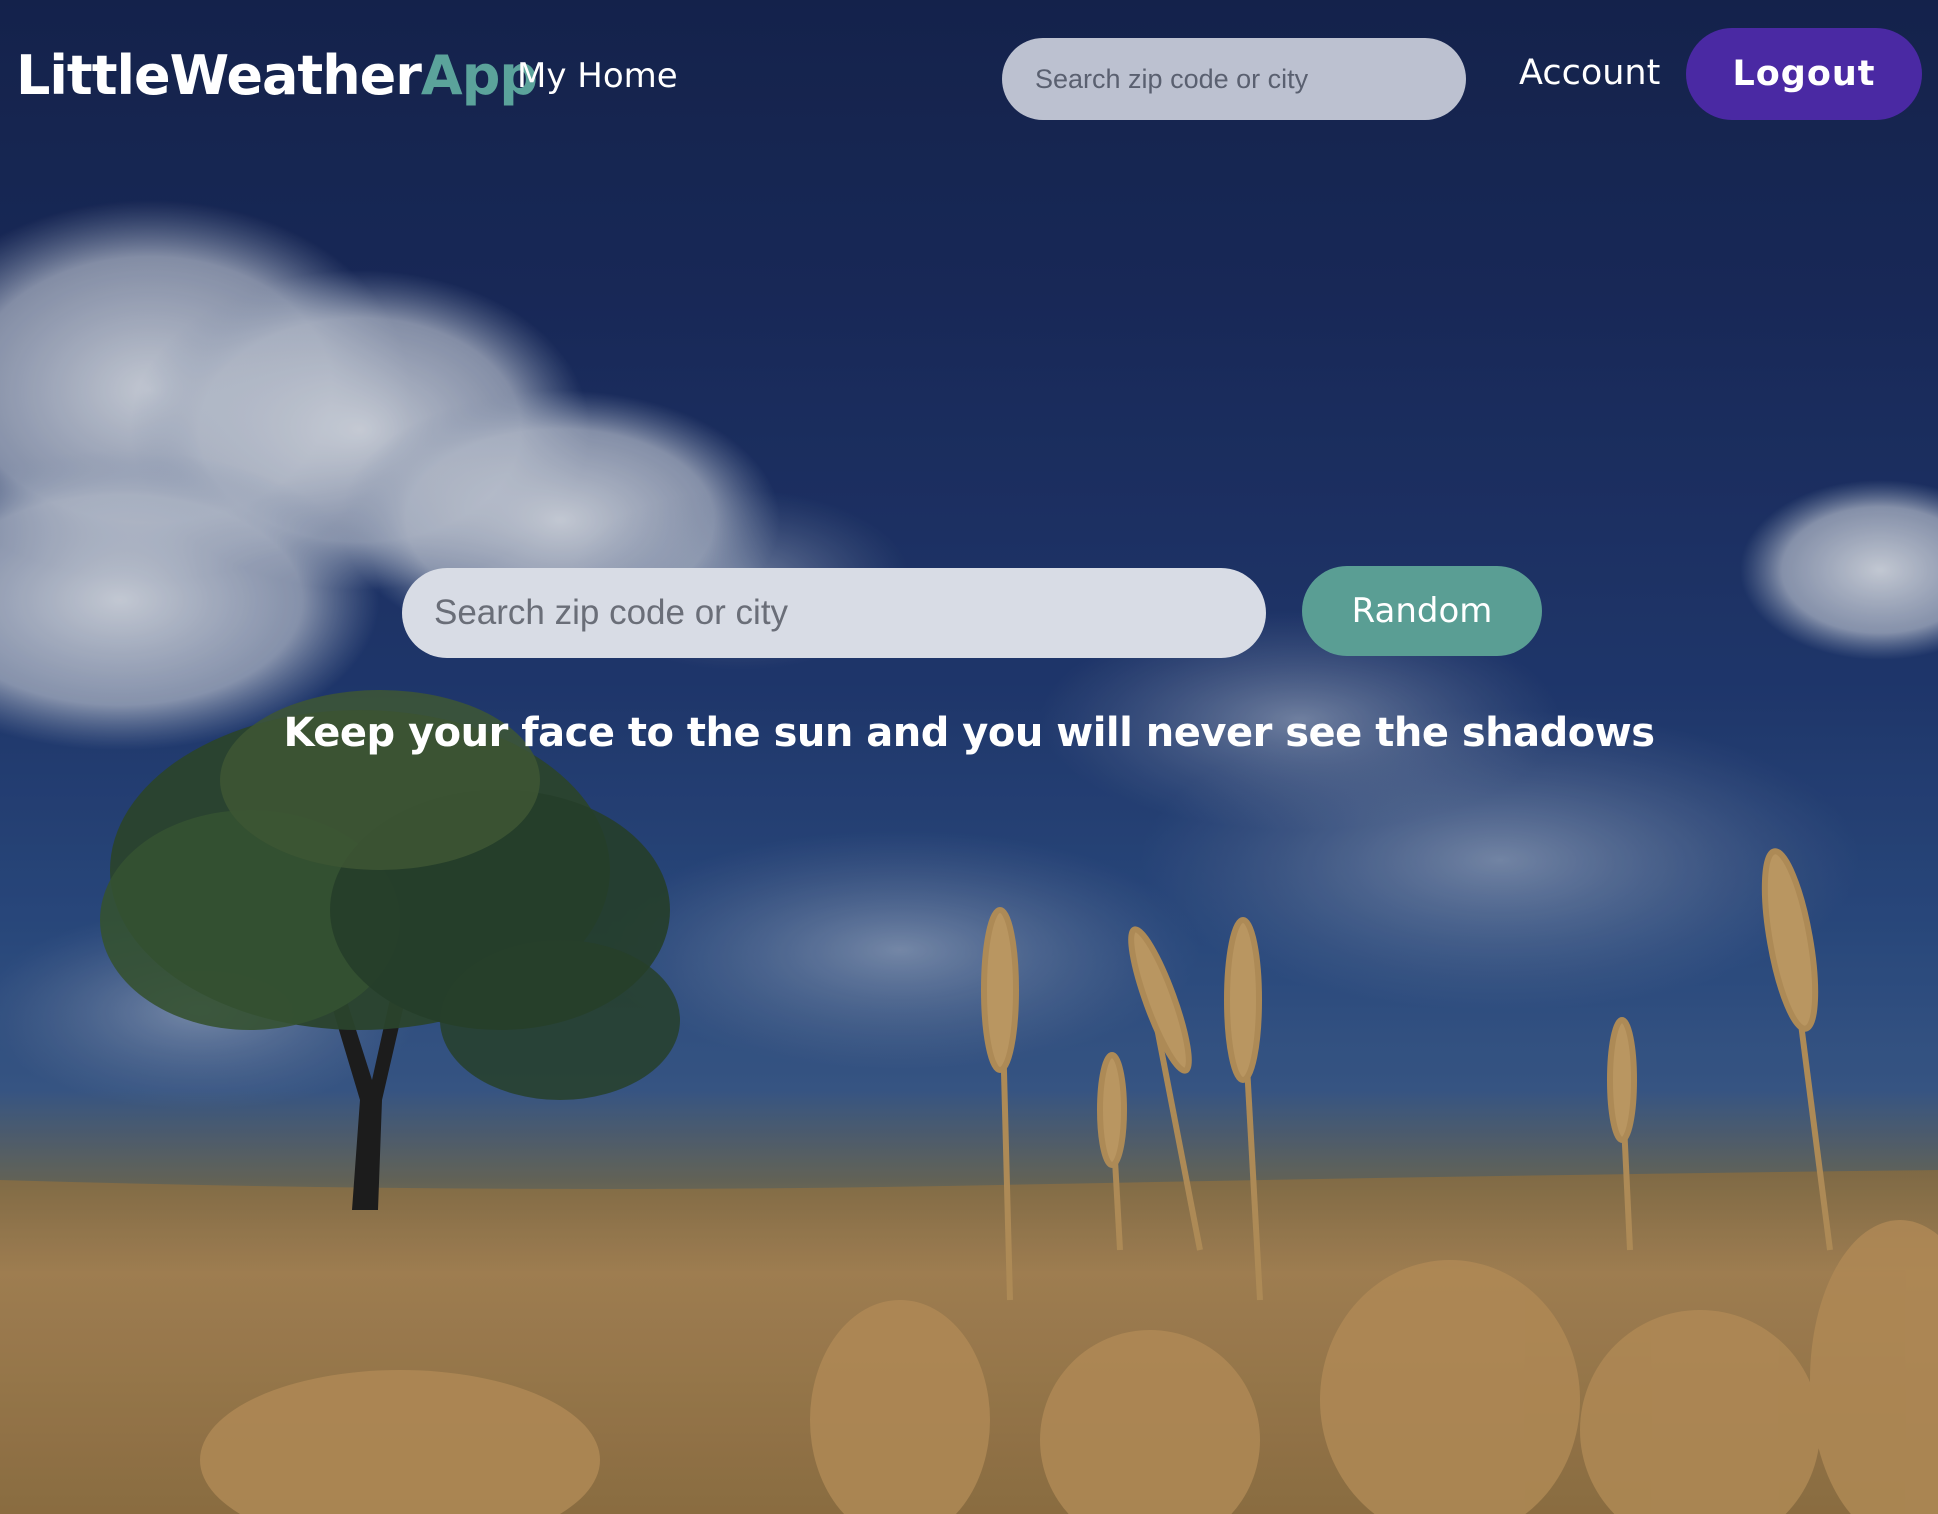  I want to click on logo-main-text: LittleWeather, so click(219, 75).